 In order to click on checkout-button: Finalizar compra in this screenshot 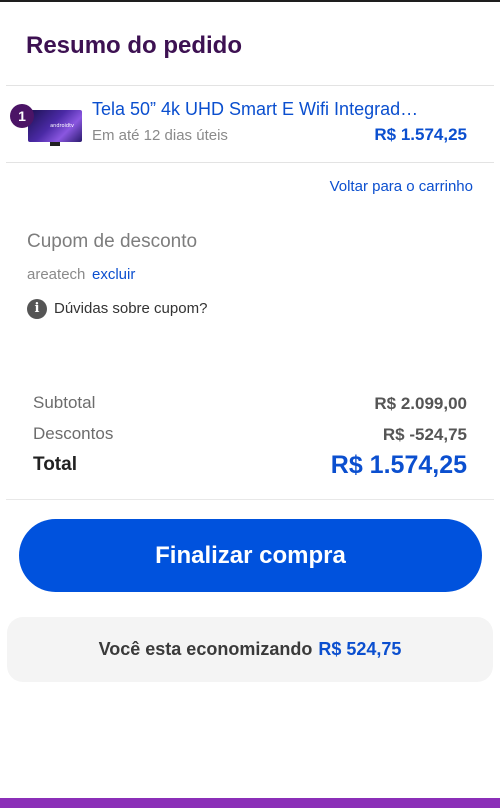, I will do `click(250, 555)`.